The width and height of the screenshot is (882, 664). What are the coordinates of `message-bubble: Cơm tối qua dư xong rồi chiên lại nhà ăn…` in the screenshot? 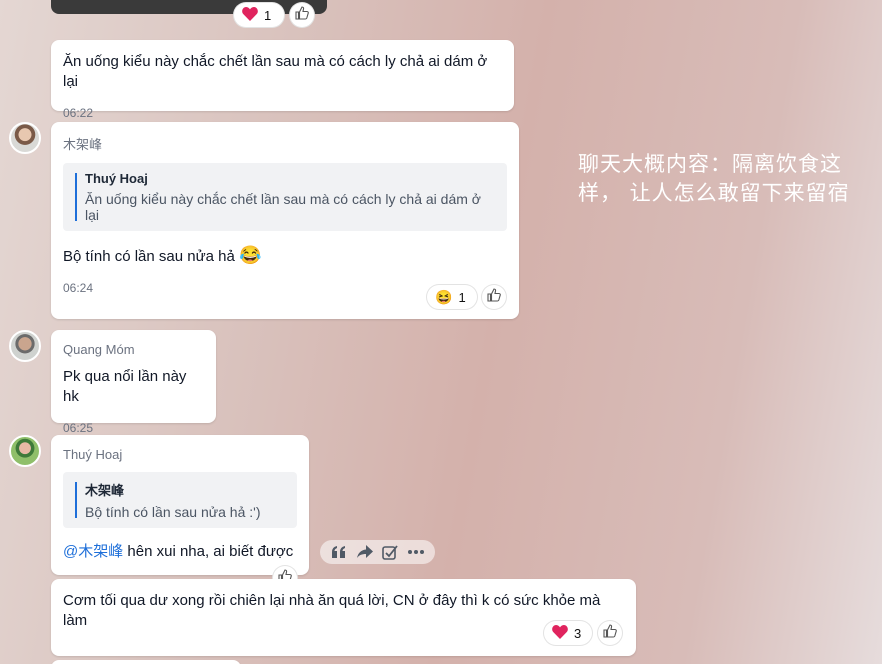 It's located at (343, 617).